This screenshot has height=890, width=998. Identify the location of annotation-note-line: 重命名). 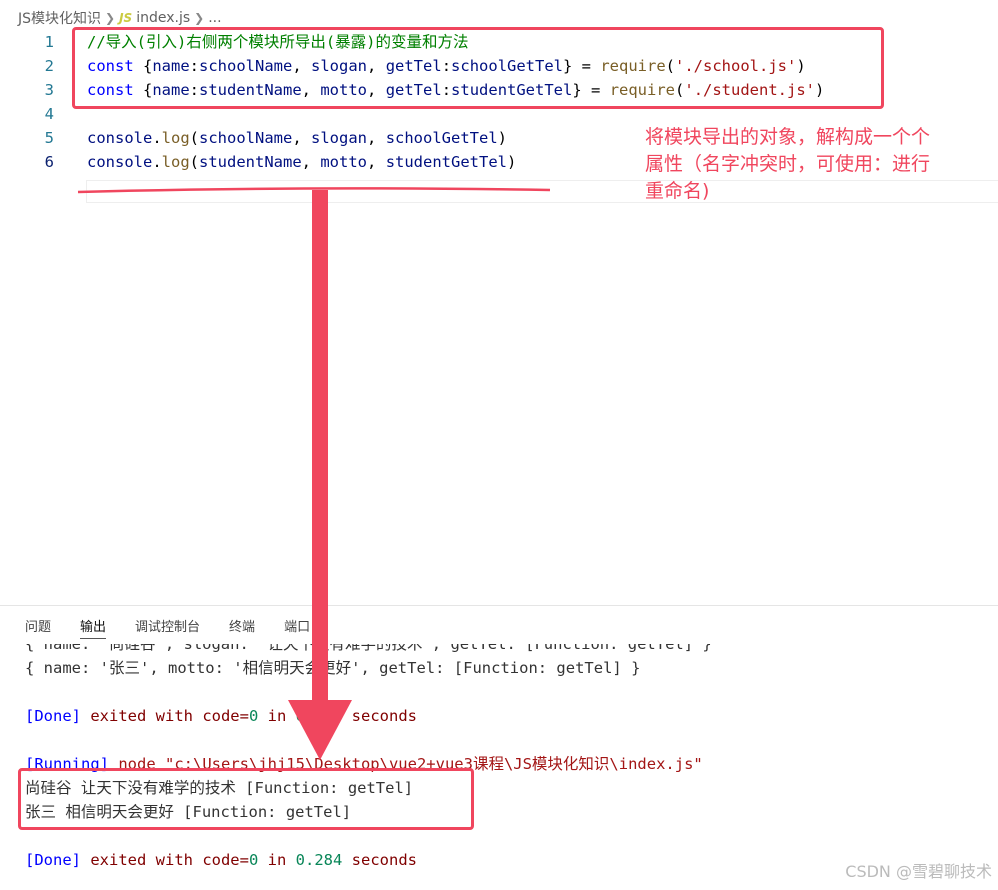
(677, 191).